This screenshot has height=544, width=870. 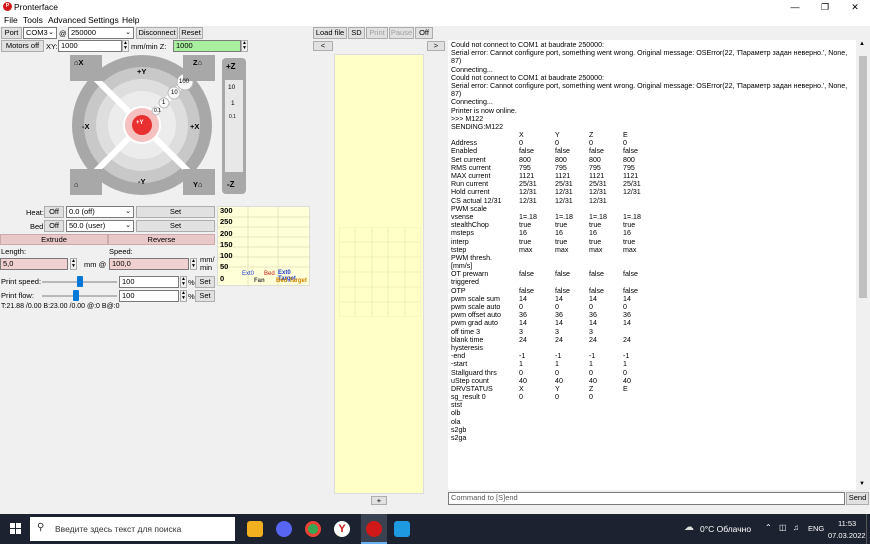 What do you see at coordinates (857, 498) in the screenshot?
I see `send-button: Send` at bounding box center [857, 498].